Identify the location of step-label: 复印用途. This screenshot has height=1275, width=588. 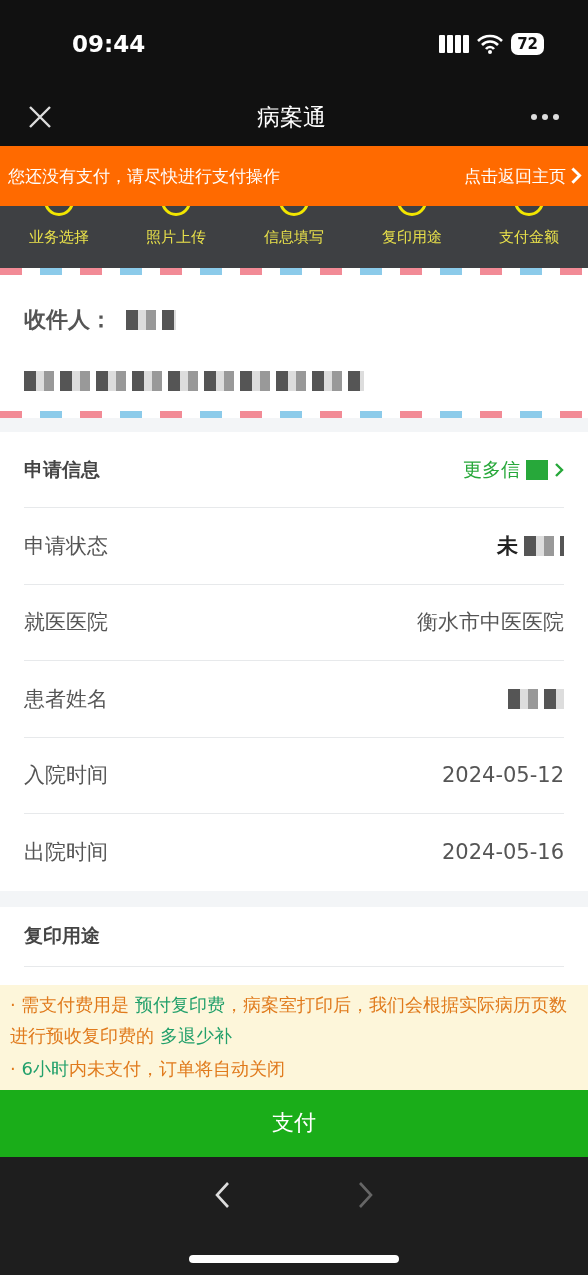
(411, 237).